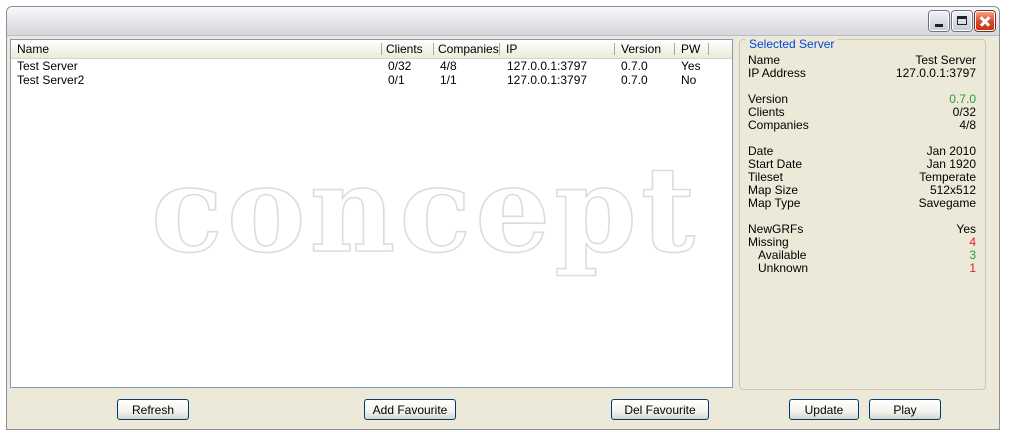  What do you see at coordinates (33, 49) in the screenshot?
I see `column-header-name-label: Name` at bounding box center [33, 49].